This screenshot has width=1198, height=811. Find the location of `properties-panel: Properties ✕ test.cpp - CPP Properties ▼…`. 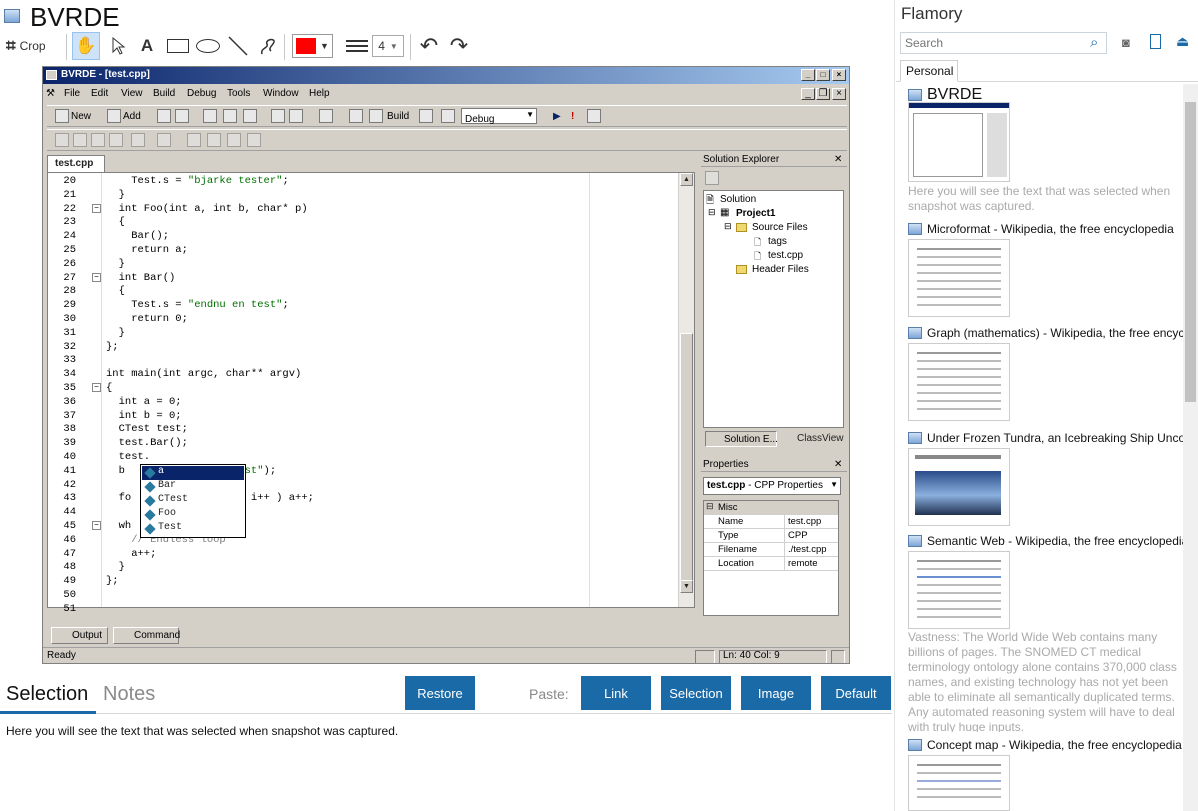

properties-panel: Properties ✕ test.cpp - CPP Properties ▼… is located at coordinates (774, 542).